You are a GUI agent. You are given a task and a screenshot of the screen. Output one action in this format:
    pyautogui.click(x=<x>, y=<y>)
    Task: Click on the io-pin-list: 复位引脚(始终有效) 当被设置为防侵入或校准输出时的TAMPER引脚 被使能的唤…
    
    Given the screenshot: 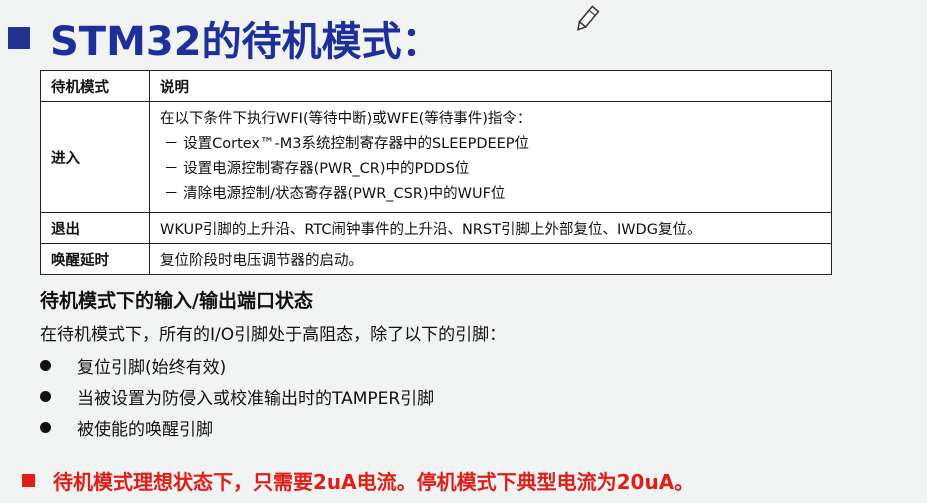 What is the action you would take?
    pyautogui.click(x=237, y=396)
    